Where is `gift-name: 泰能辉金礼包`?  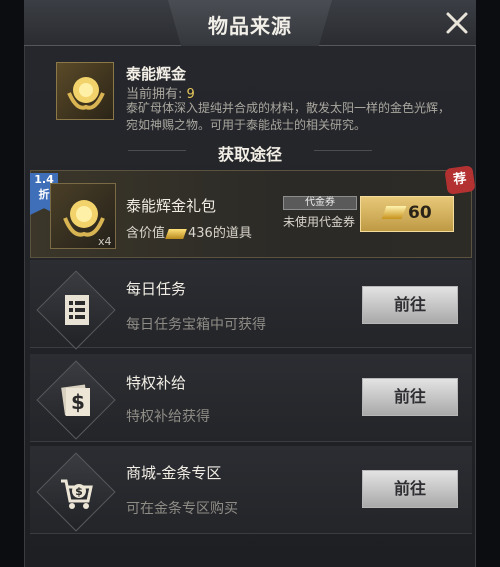
gift-name: 泰能辉金礼包 is located at coordinates (171, 206).